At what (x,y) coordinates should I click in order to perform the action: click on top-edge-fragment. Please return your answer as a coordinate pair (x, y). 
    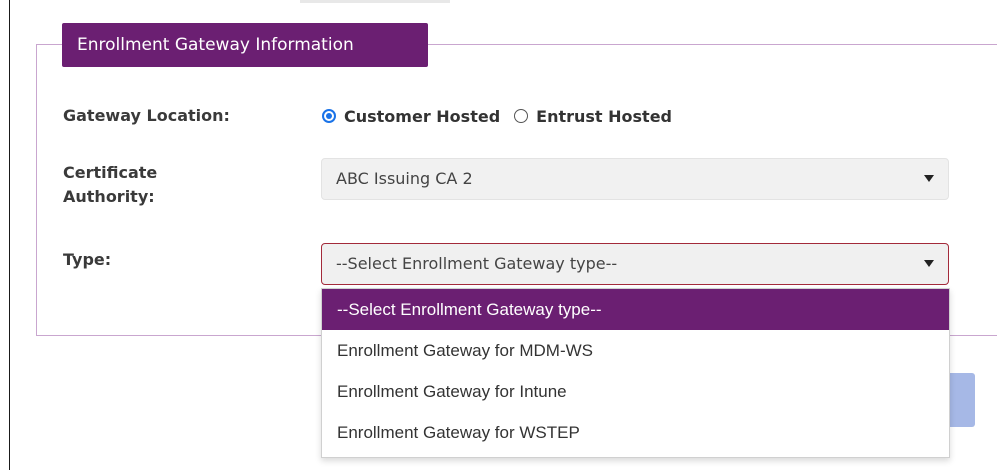
    Looking at the image, I should click on (375, 1).